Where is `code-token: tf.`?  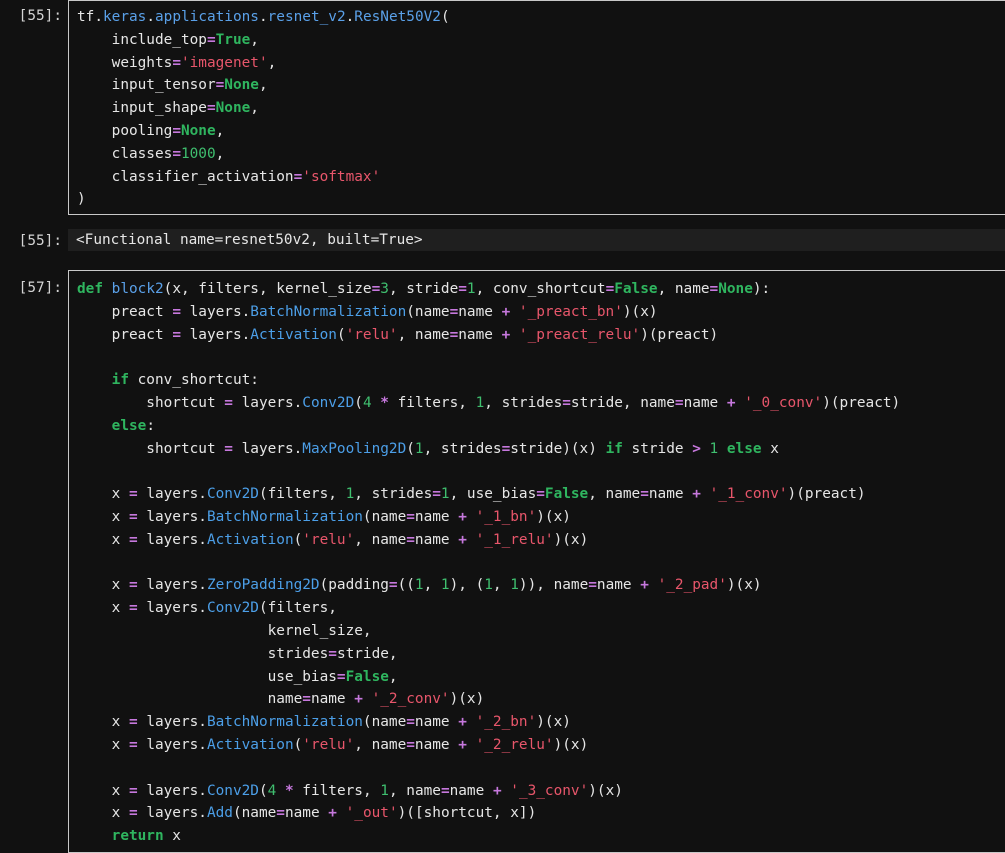
code-token: tf. is located at coordinates (90, 17).